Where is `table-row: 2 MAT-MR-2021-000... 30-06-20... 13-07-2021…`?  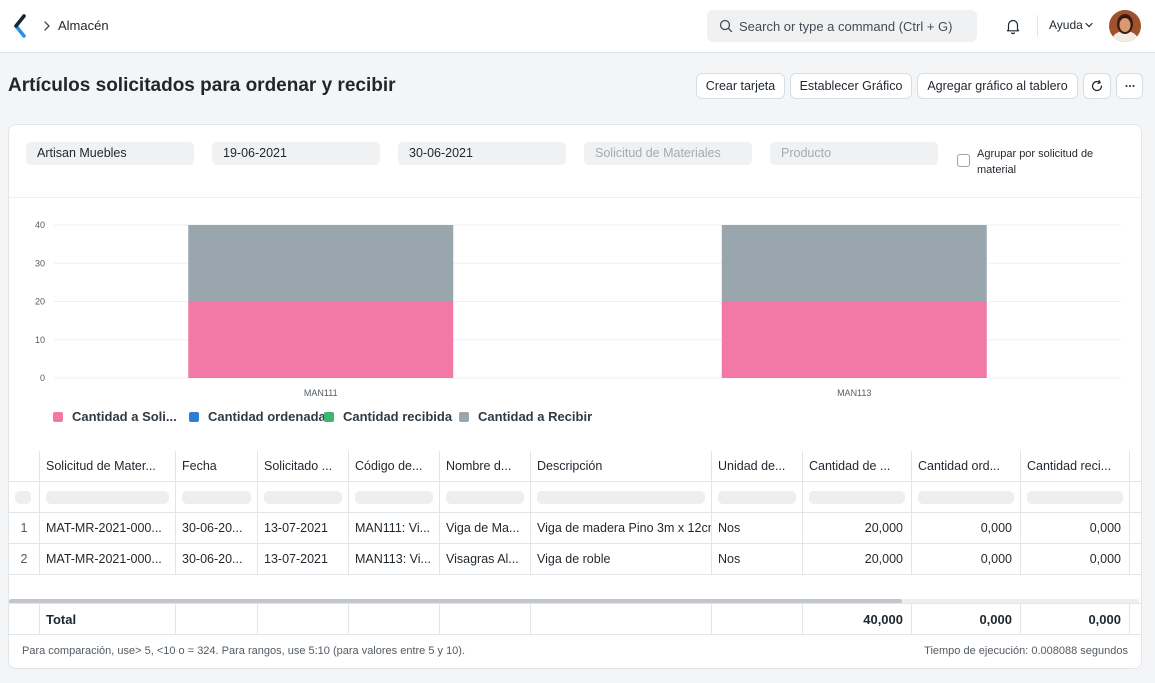
table-row: 2 MAT-MR-2021-000... 30-06-20... 13-07-2021… is located at coordinates (575, 559).